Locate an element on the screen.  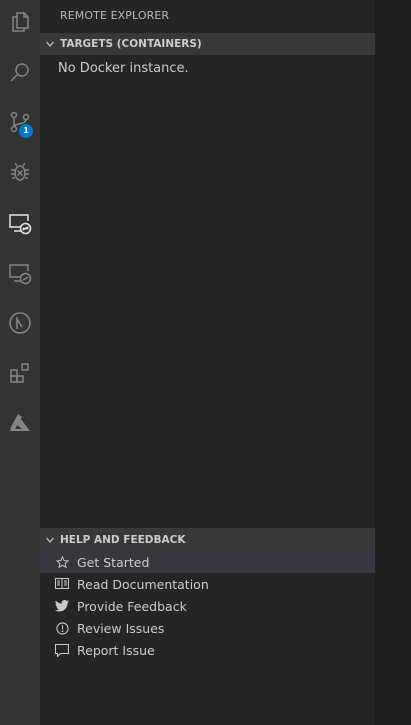
extensions-icon is located at coordinates (19, 373).